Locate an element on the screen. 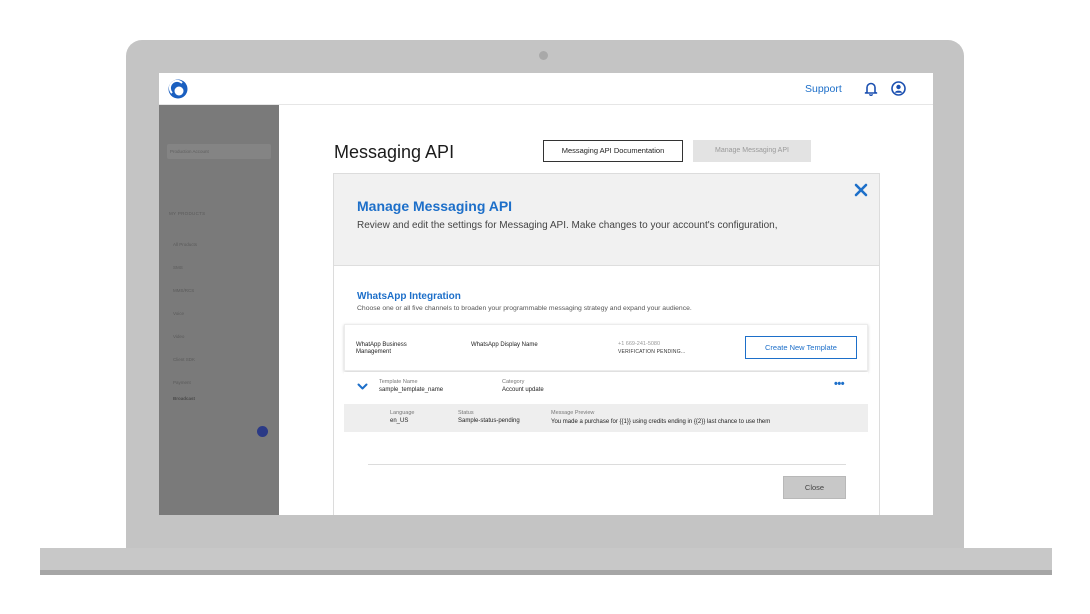  laptop-base-edge is located at coordinates (546, 572).